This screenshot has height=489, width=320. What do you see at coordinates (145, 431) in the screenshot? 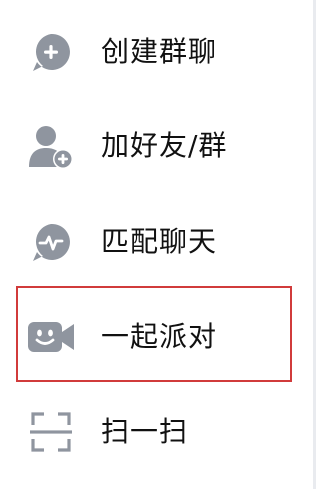
I see `menu-item-label: 扫一扫` at bounding box center [145, 431].